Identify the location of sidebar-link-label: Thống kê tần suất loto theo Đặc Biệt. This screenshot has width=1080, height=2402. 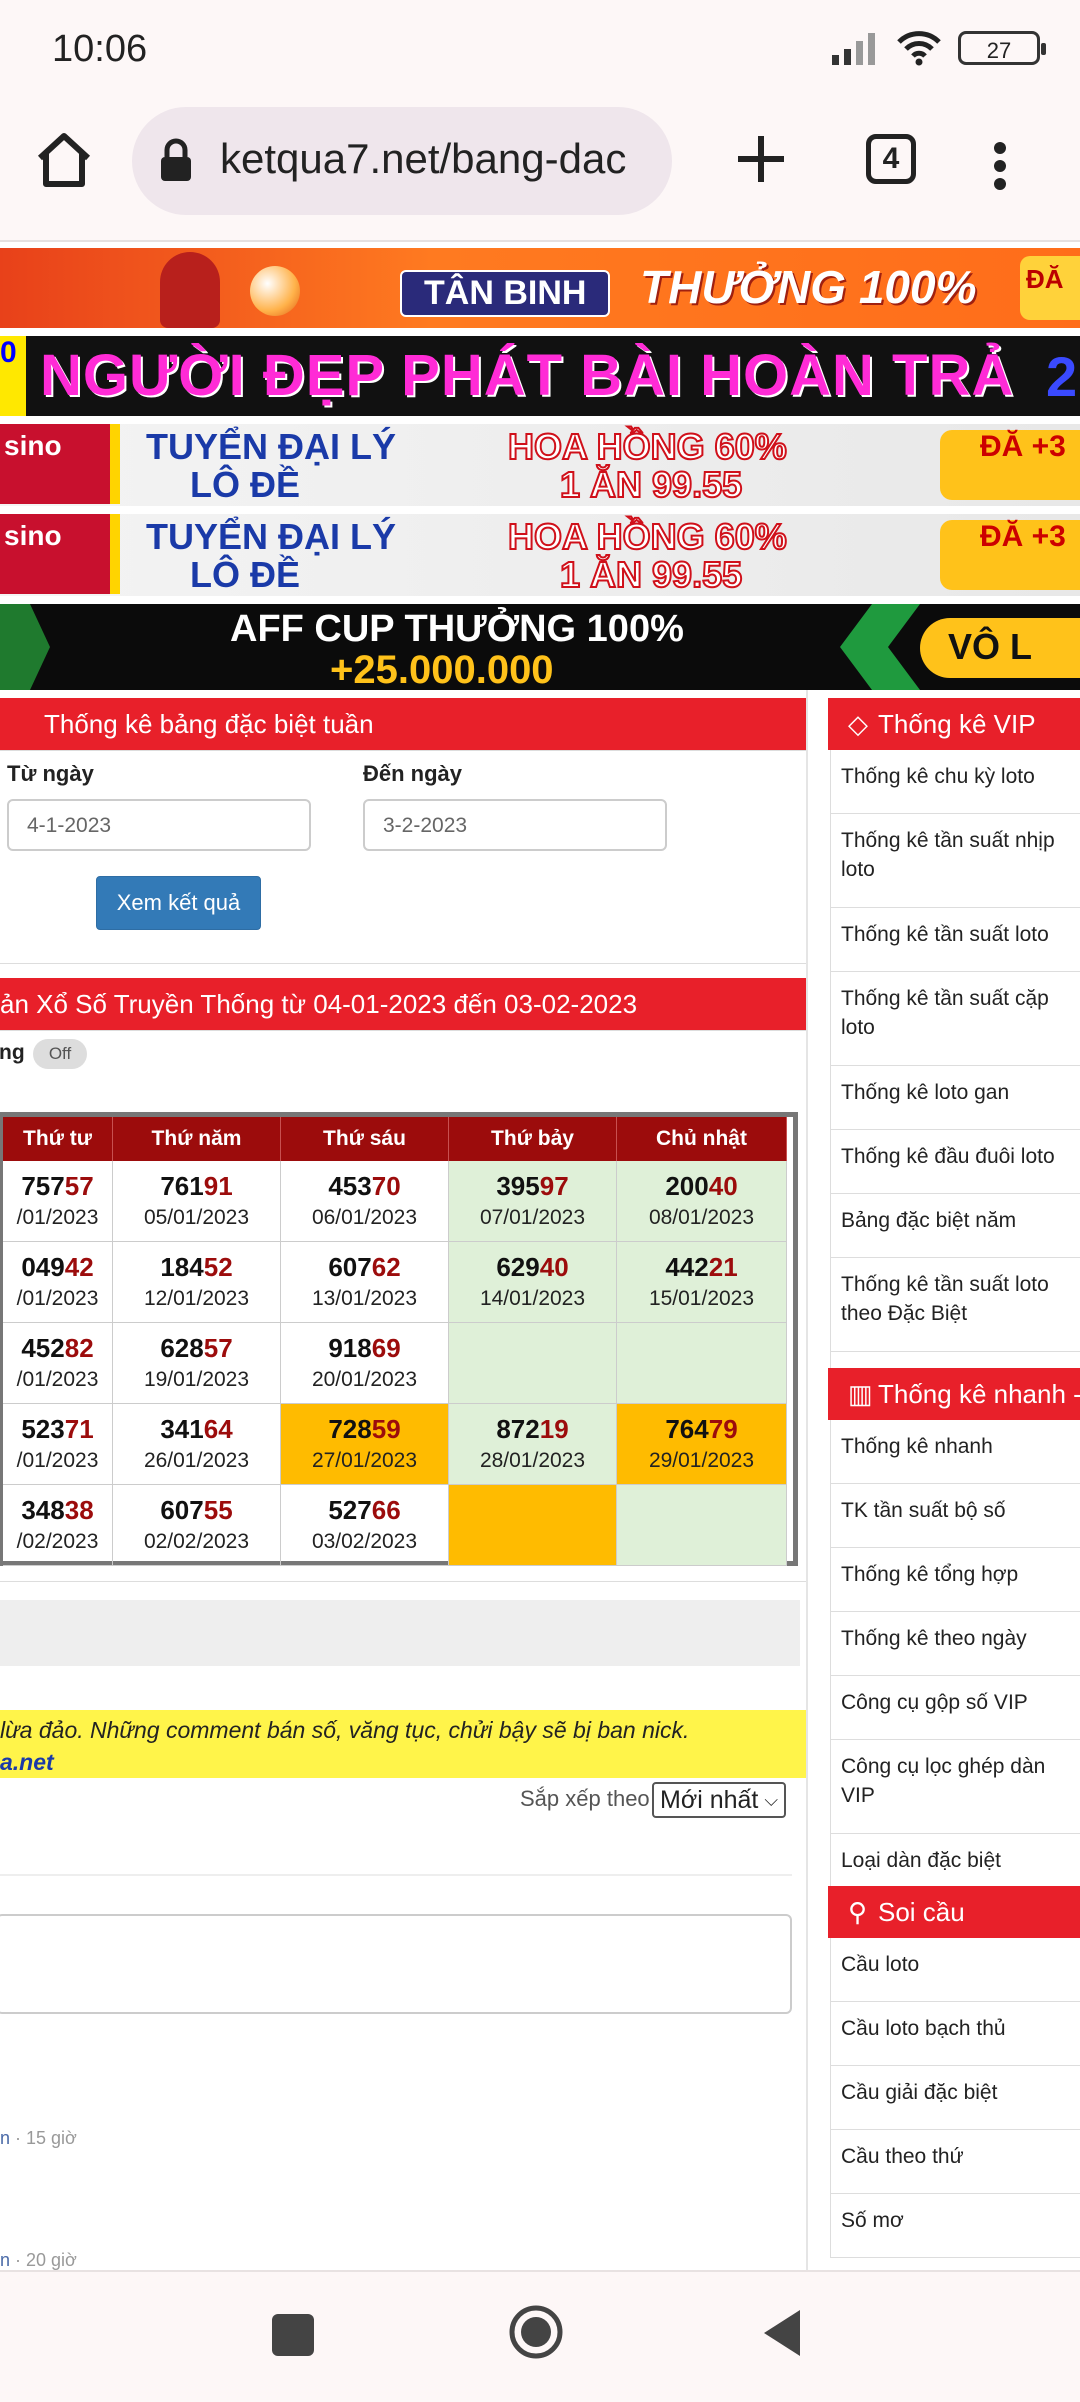
(945, 1299).